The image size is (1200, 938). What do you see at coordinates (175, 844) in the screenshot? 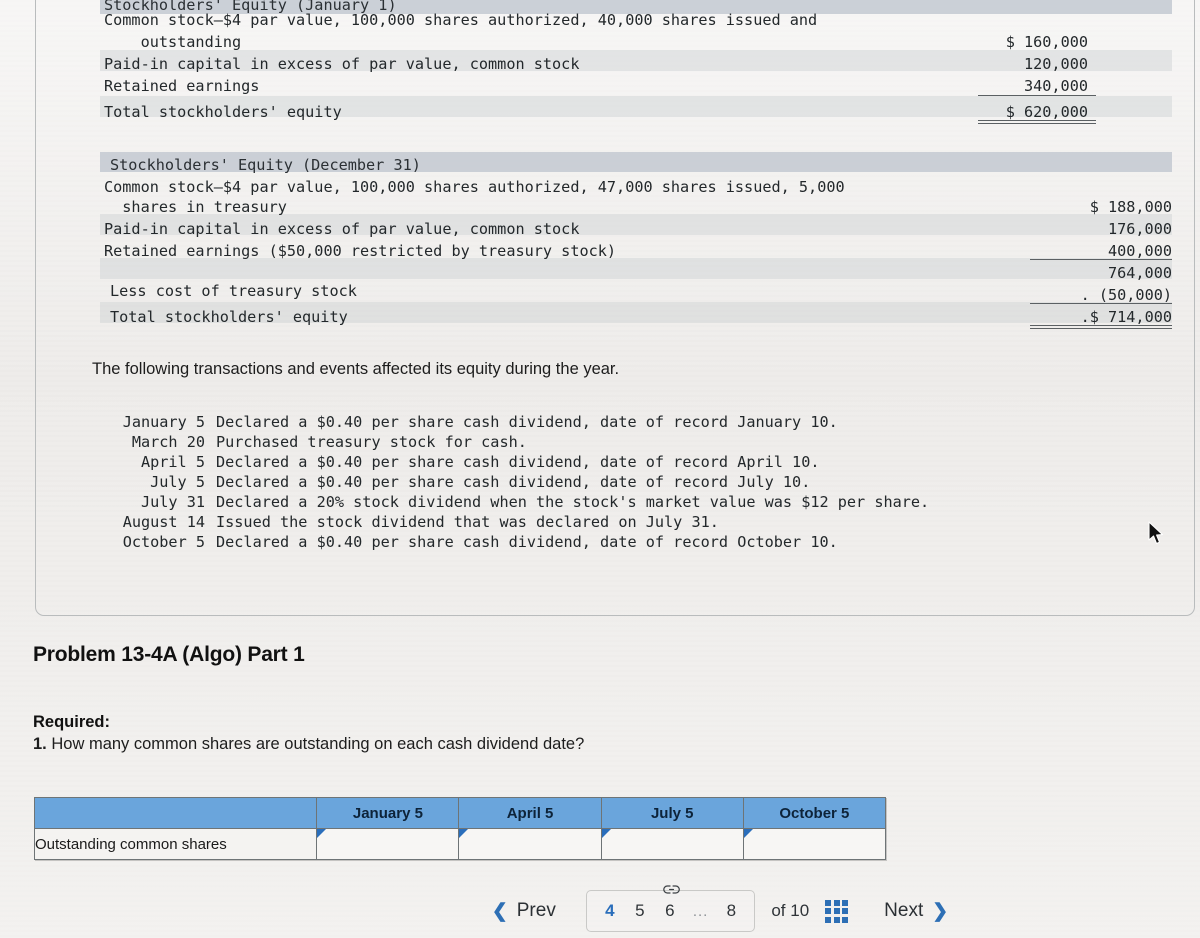
I see `row-label-outstanding-common-shares: Outstanding common shares` at bounding box center [175, 844].